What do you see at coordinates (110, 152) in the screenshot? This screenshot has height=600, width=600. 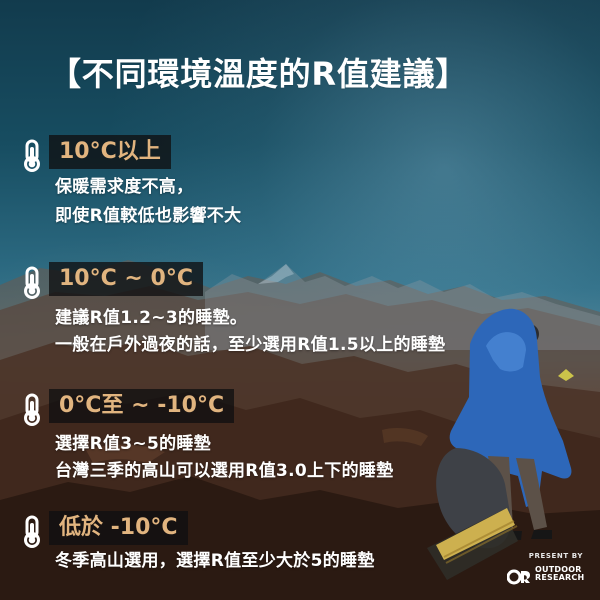 I see `temperature-label: 10°C以上` at bounding box center [110, 152].